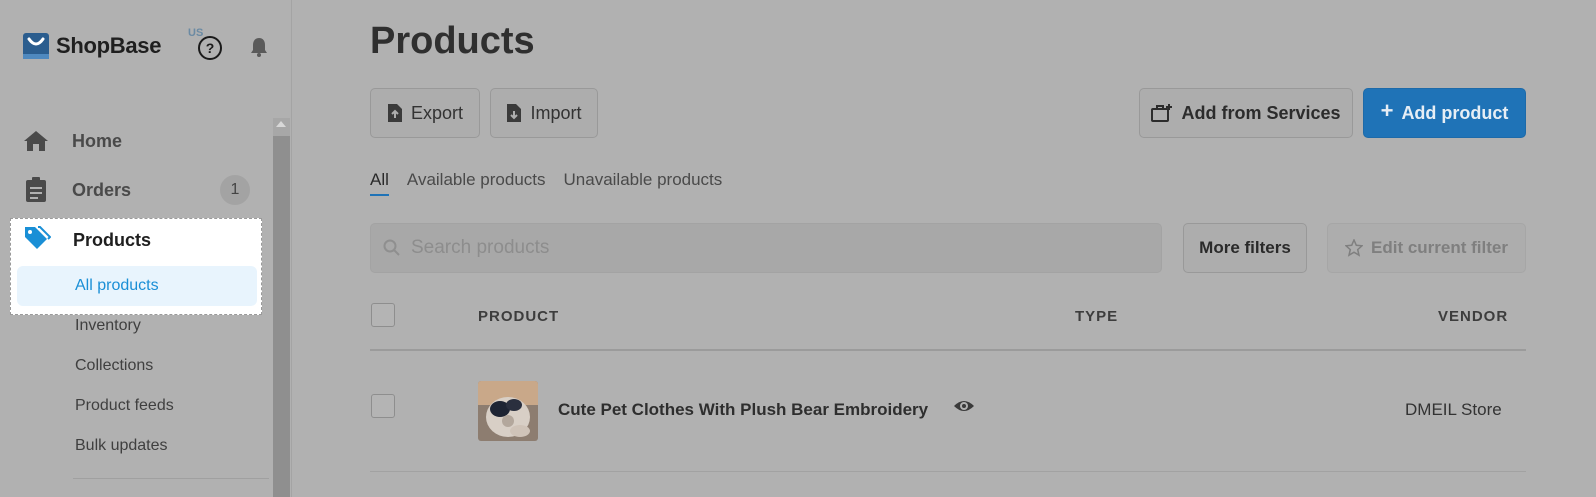 This screenshot has width=1596, height=497. I want to click on add-from-services-button: Add from Services, so click(1246, 113).